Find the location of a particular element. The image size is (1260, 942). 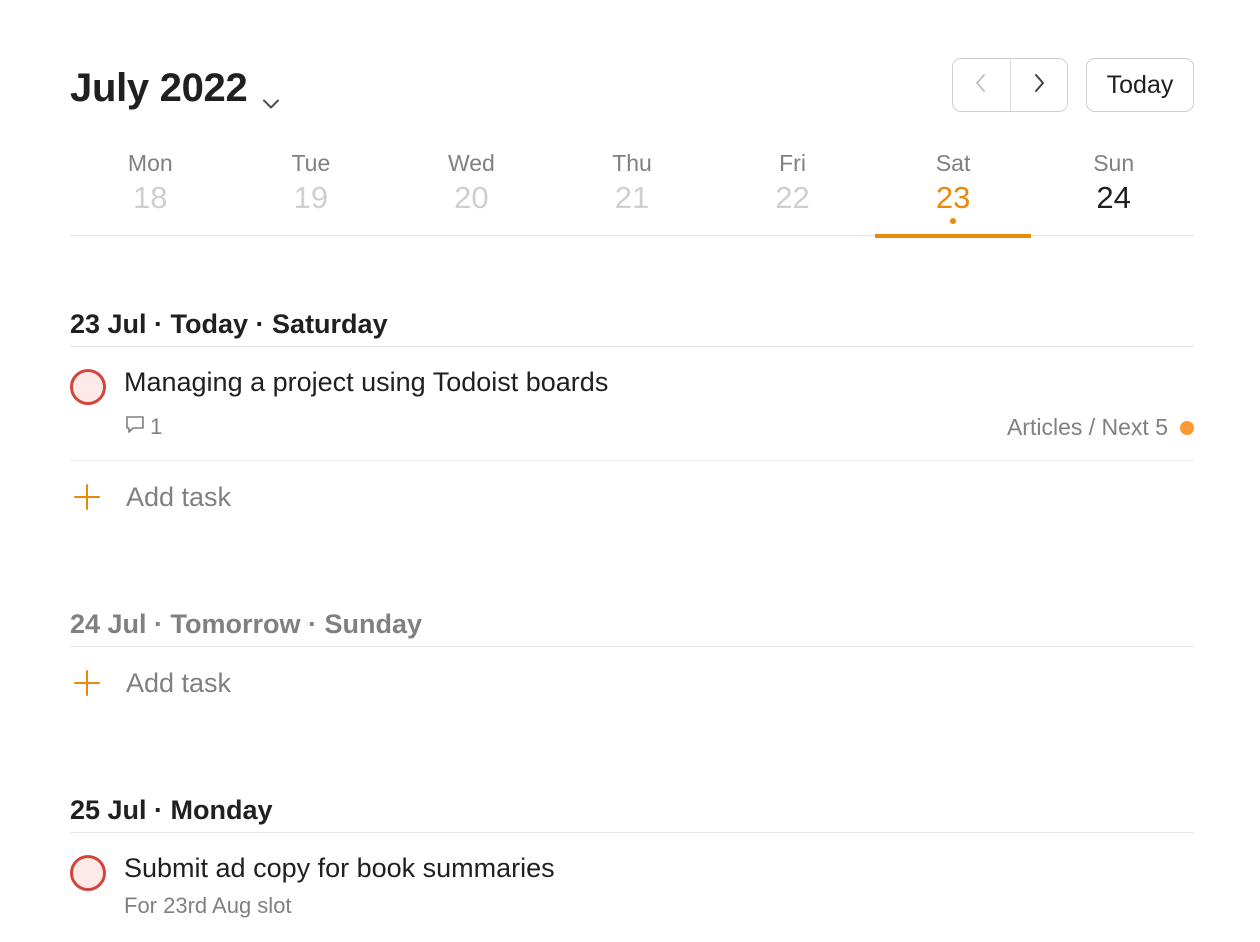

comment-count: 1 is located at coordinates (143, 427).